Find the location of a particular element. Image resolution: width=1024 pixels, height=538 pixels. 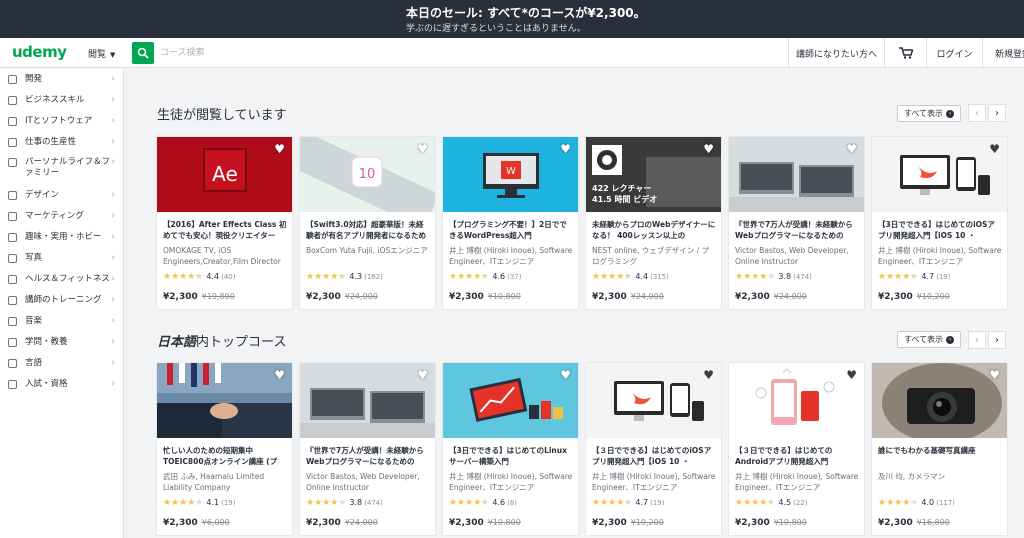

camera-icon is located at coordinates (12, 258).